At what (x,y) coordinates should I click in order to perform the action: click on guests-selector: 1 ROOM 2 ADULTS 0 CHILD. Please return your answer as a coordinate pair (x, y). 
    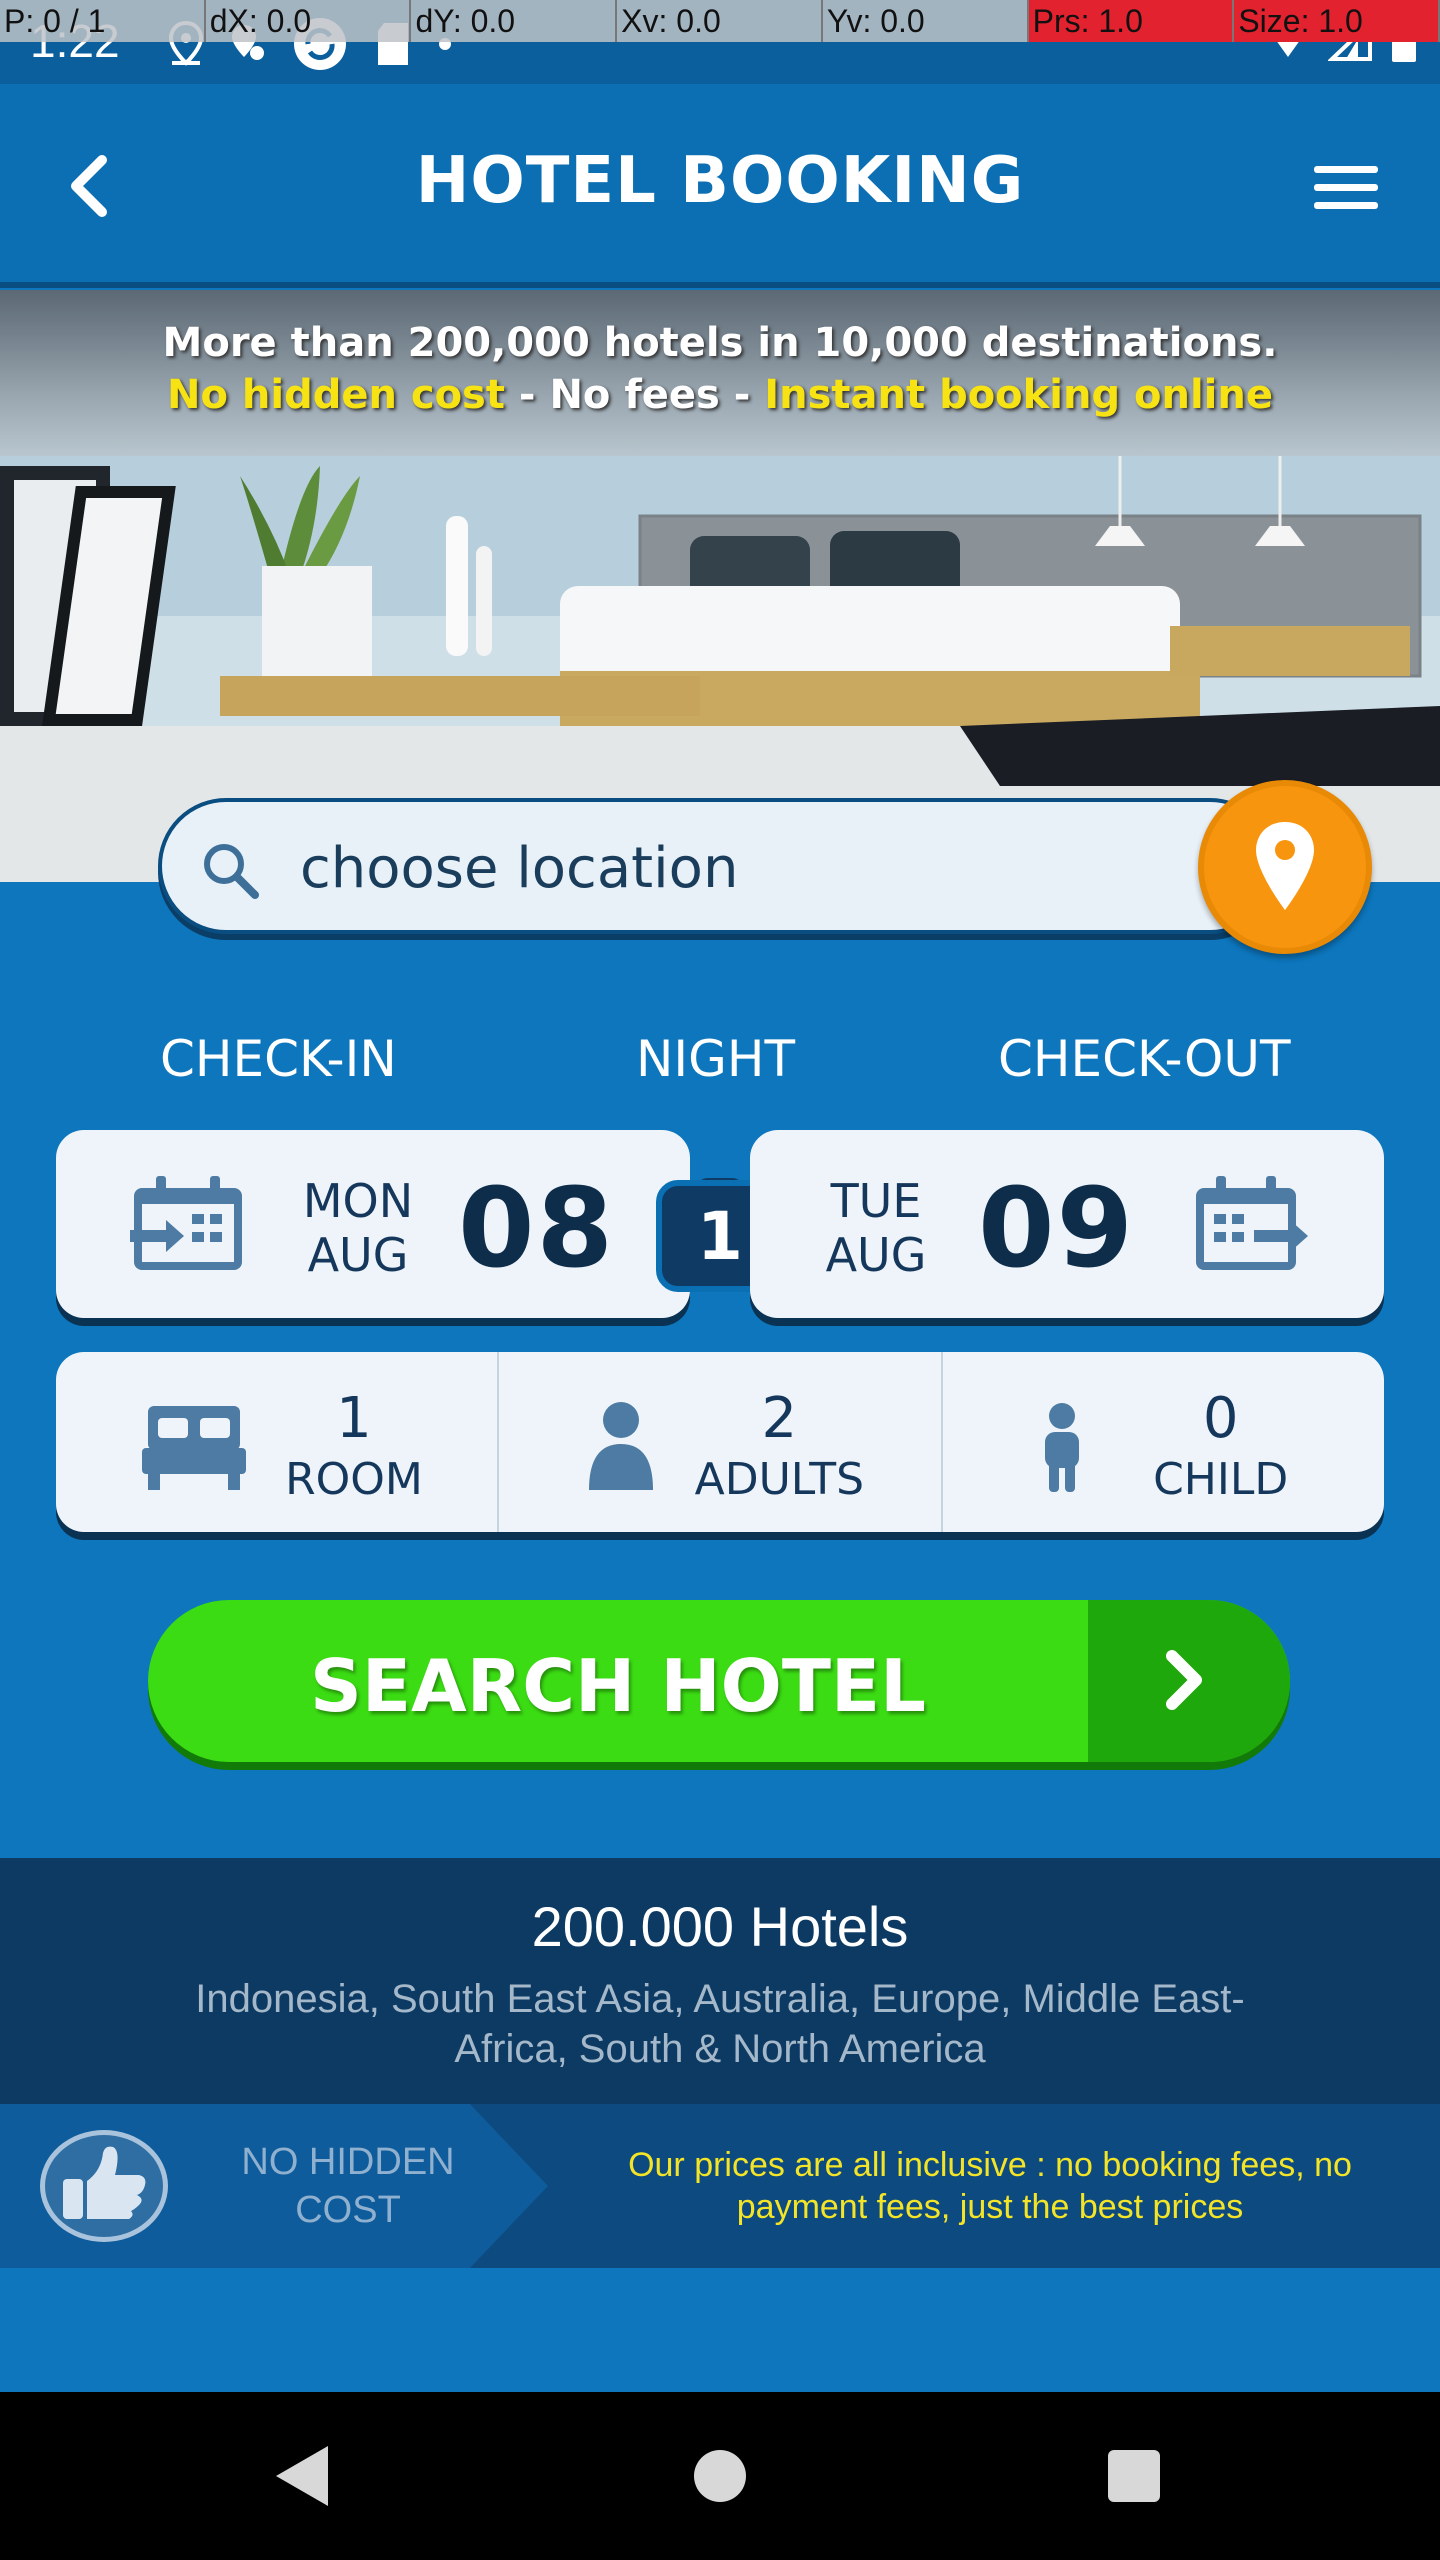
    Looking at the image, I should click on (720, 1442).